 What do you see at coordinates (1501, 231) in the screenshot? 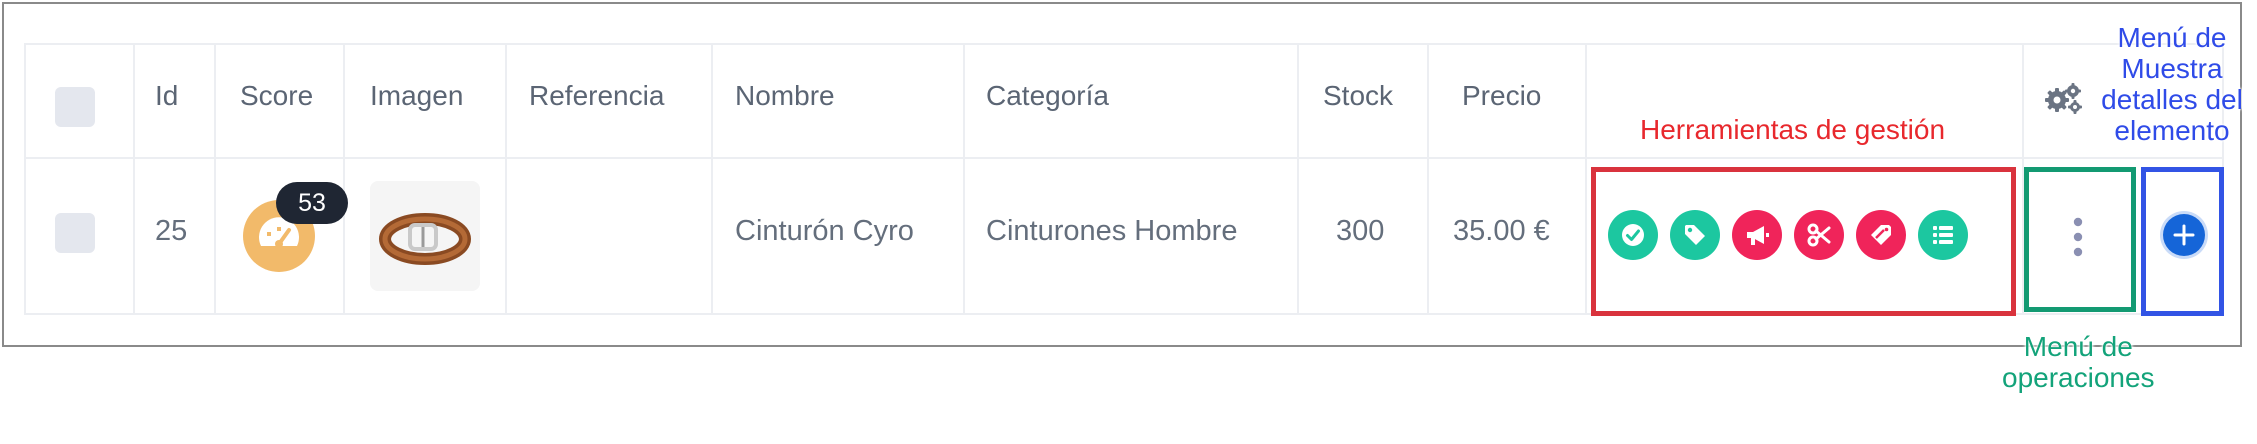
I see `cell-precio: 35.00 €` at bounding box center [1501, 231].